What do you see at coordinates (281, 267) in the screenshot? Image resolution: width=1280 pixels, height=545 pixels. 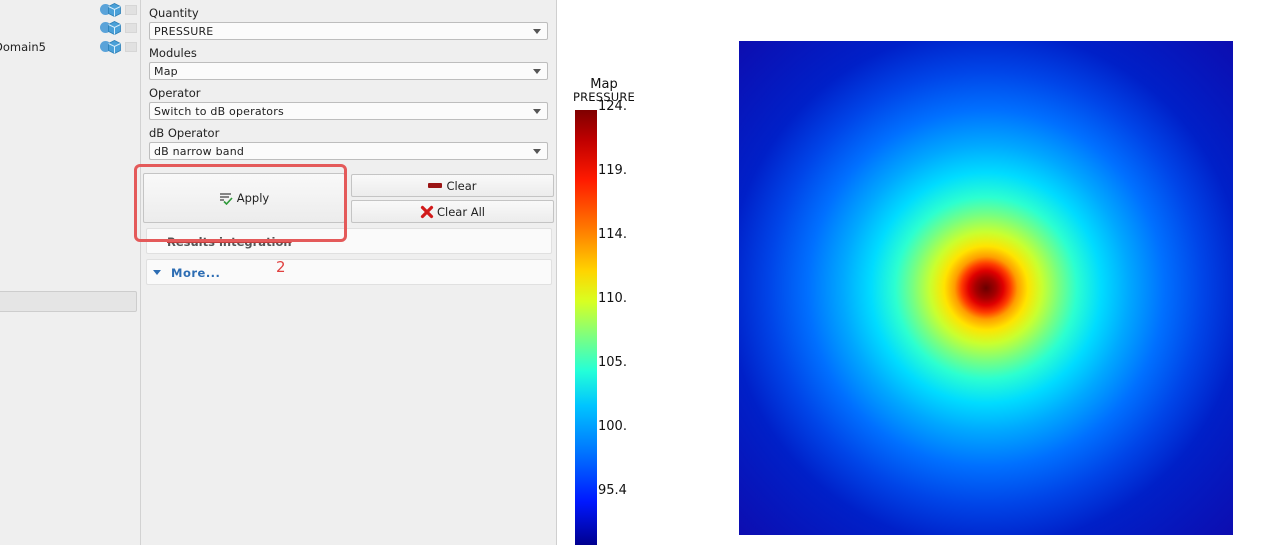 I see `annotation-number: 2` at bounding box center [281, 267].